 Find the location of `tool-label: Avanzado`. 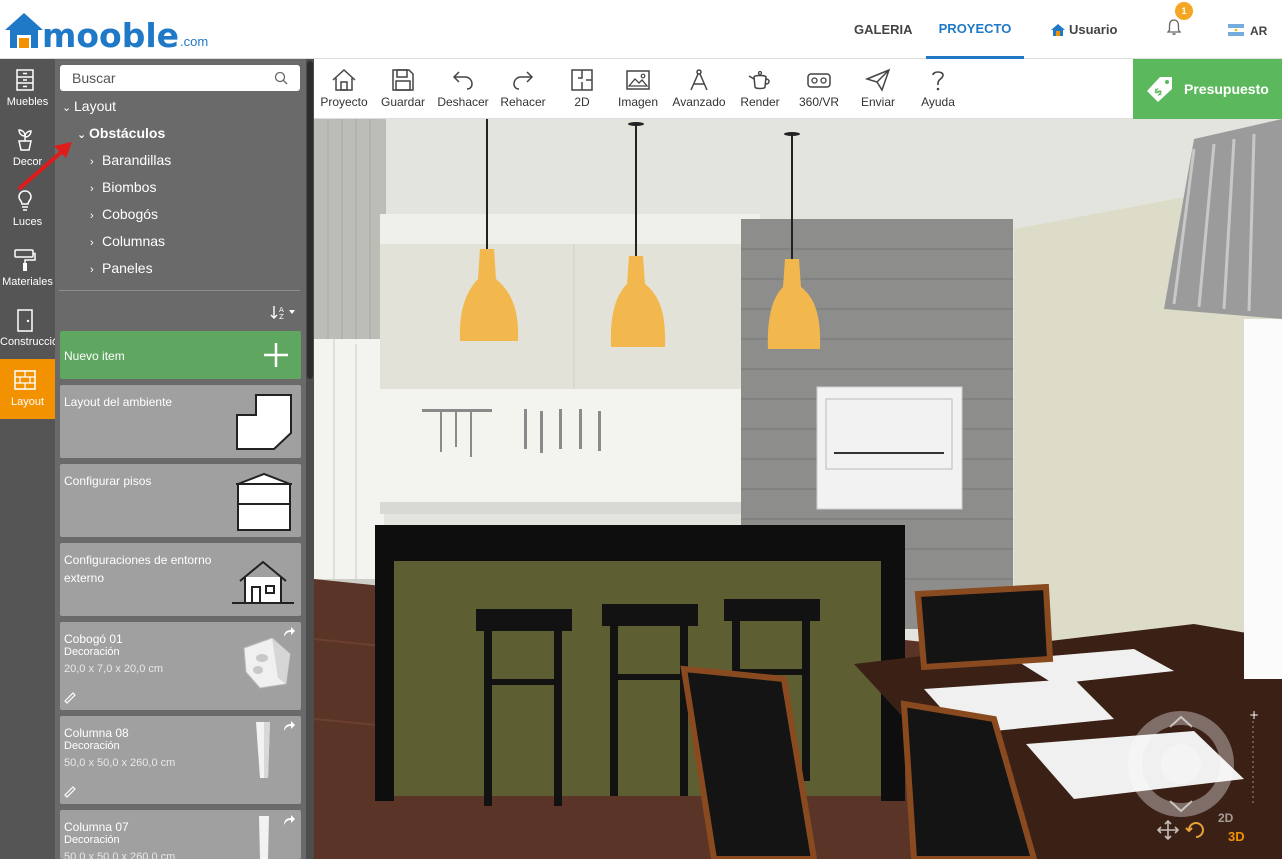

tool-label: Avanzado is located at coordinates (699, 102).